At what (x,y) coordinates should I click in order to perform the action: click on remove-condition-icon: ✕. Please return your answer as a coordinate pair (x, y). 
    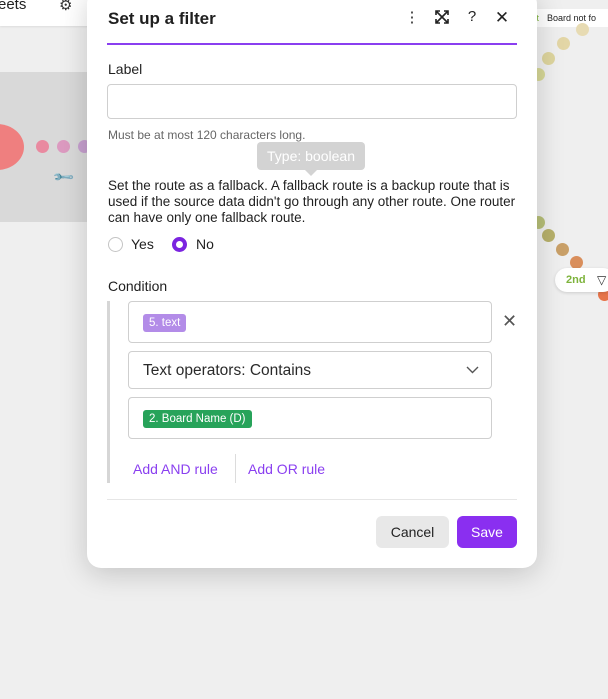
    Looking at the image, I should click on (509, 321).